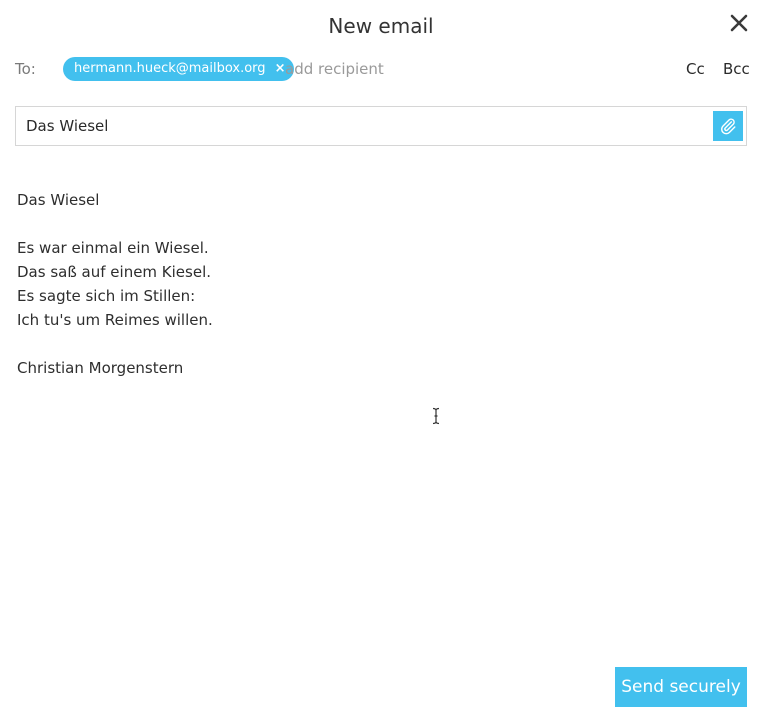 The height and width of the screenshot is (722, 762). What do you see at coordinates (436, 416) in the screenshot?
I see `text-cursor-icon` at bounding box center [436, 416].